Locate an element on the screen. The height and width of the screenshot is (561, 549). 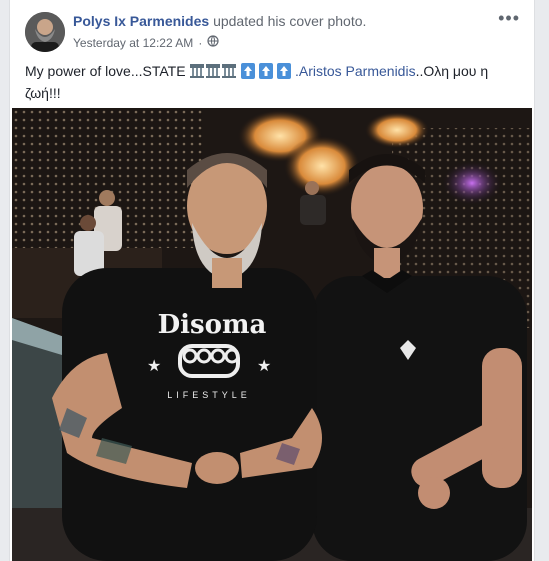
post-action: updated his cover photo. is located at coordinates (290, 21).